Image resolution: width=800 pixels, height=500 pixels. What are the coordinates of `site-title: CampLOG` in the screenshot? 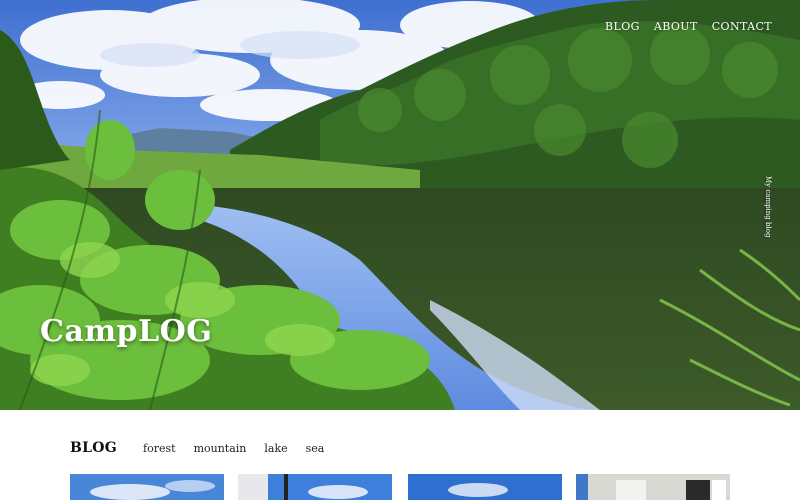 It's located at (126, 331).